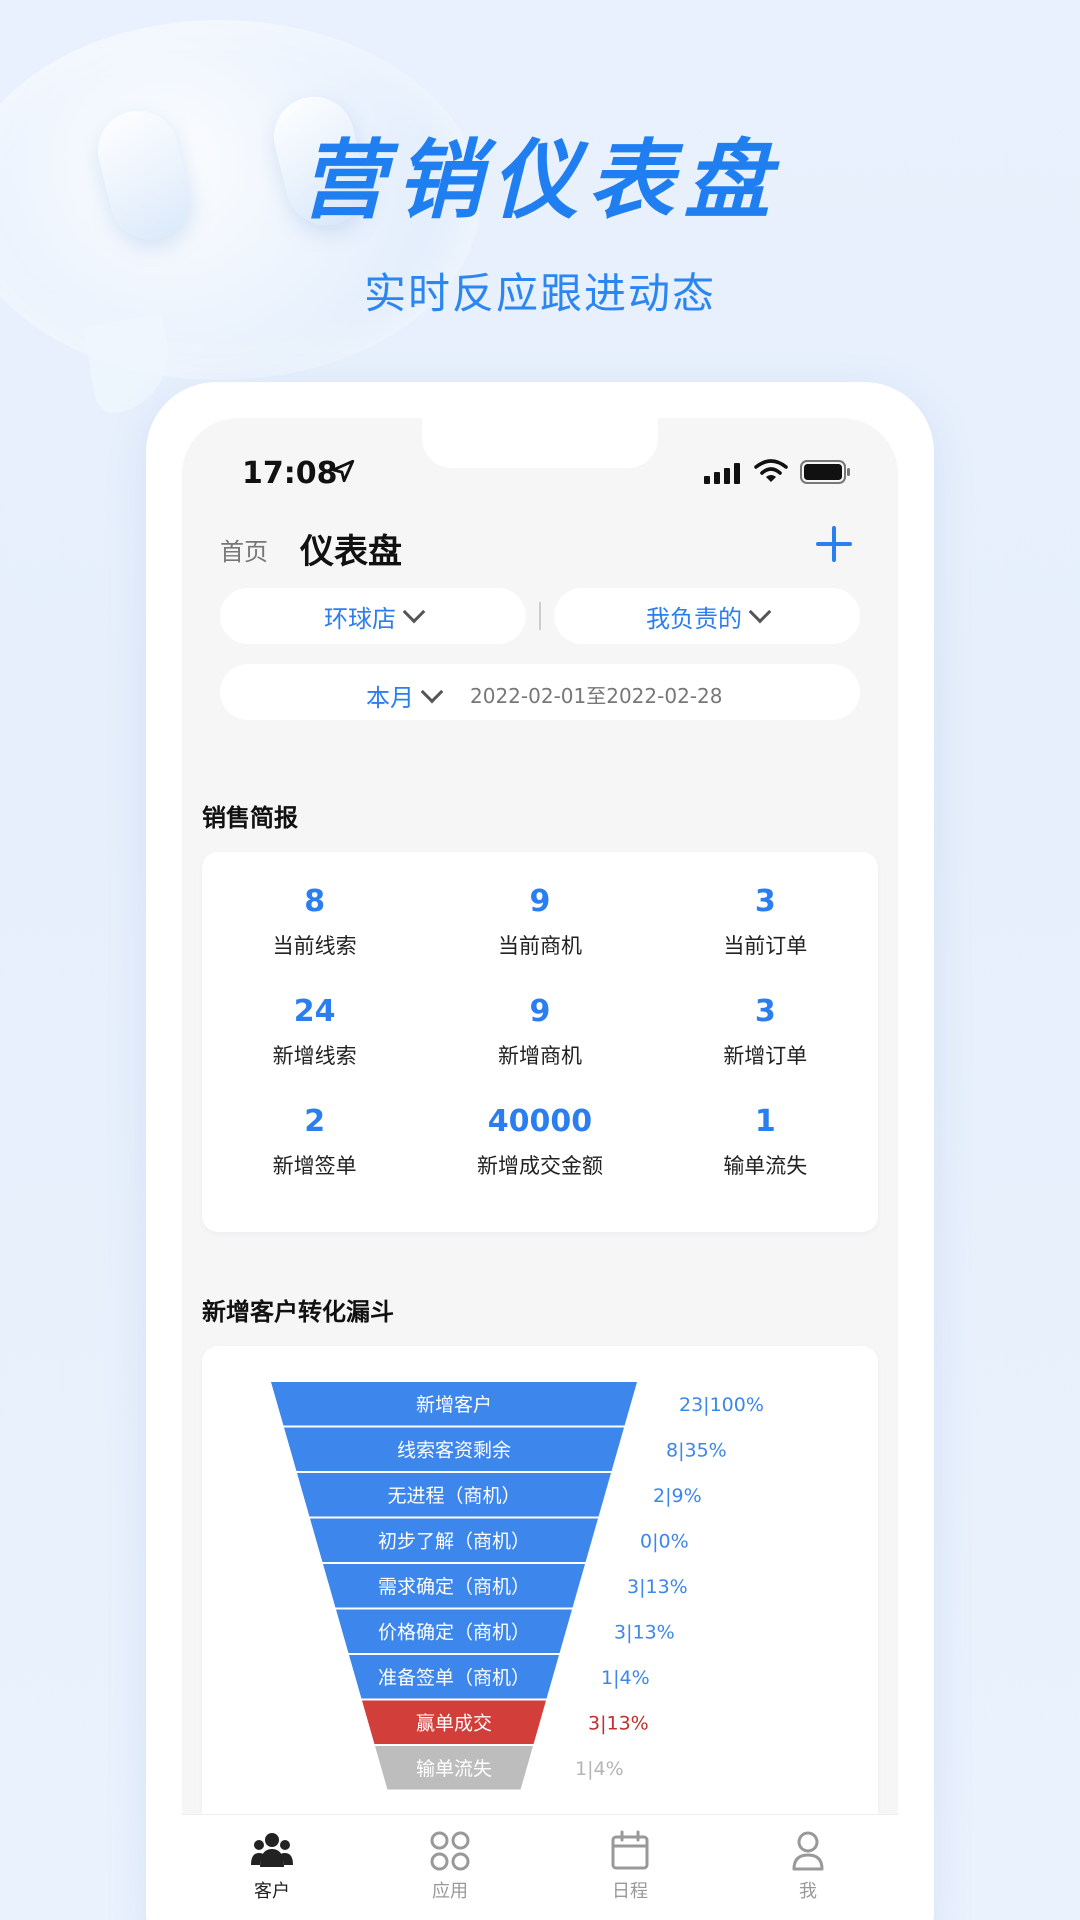  Describe the element at coordinates (454, 1450) in the screenshot. I see `funnel-stage-name: 线索客资剩余` at that location.